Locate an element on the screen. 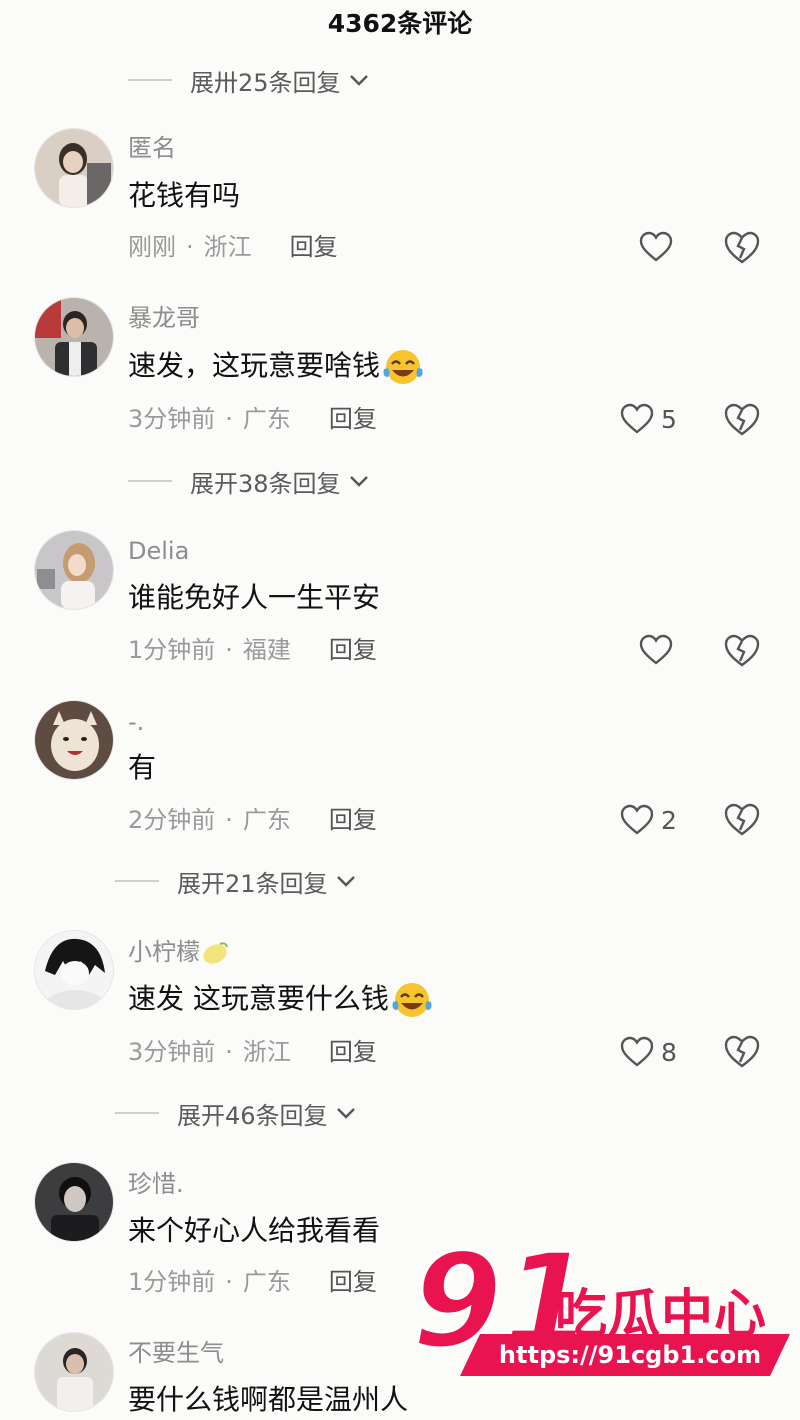 The width and height of the screenshot is (800, 1420). comment-meta: 2分钟前 · 广东 回复 is located at coordinates (252, 820).